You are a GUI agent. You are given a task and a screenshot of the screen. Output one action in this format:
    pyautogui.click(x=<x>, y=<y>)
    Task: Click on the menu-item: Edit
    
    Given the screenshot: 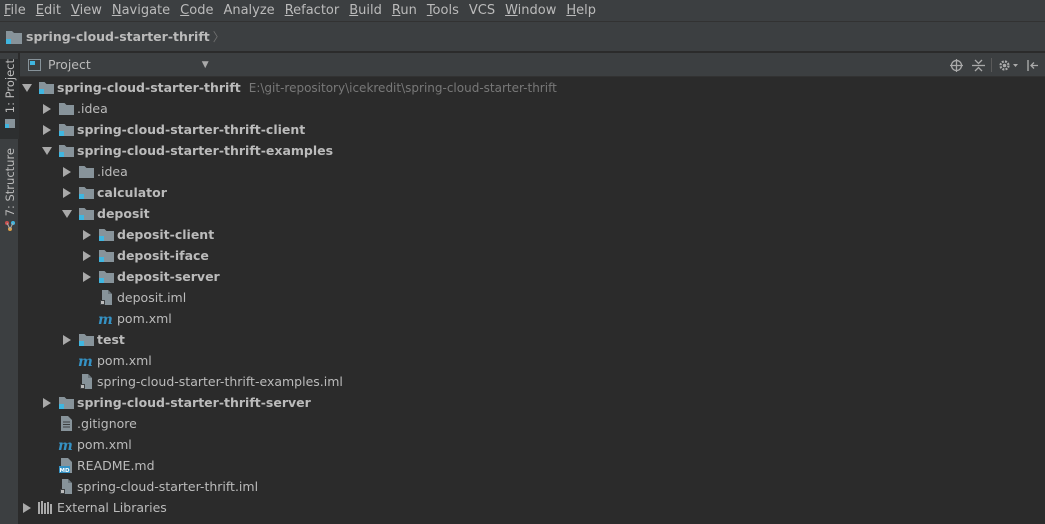 What is the action you would take?
    pyautogui.click(x=48, y=11)
    